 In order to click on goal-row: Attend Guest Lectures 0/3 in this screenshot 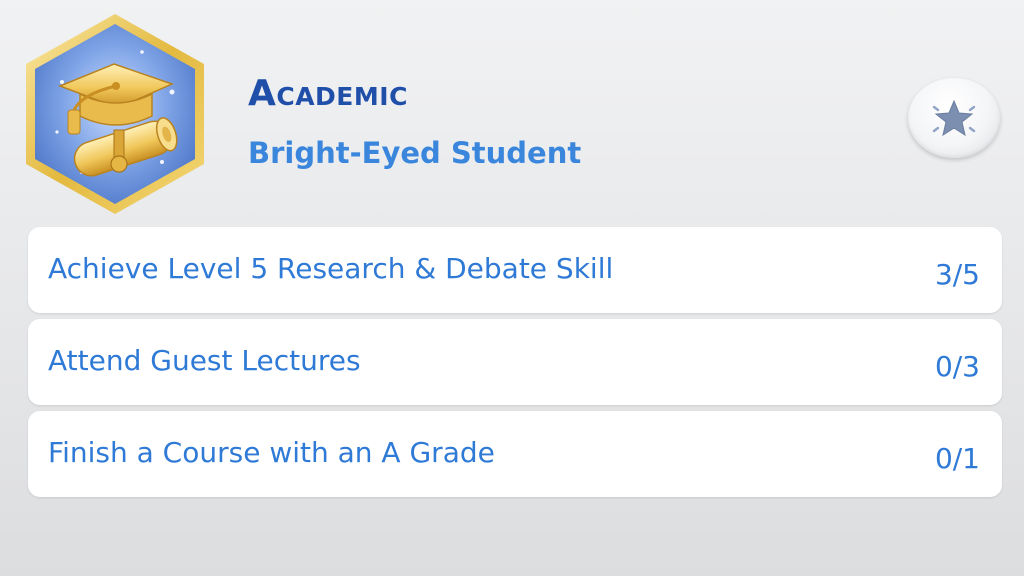, I will do `click(515, 362)`.